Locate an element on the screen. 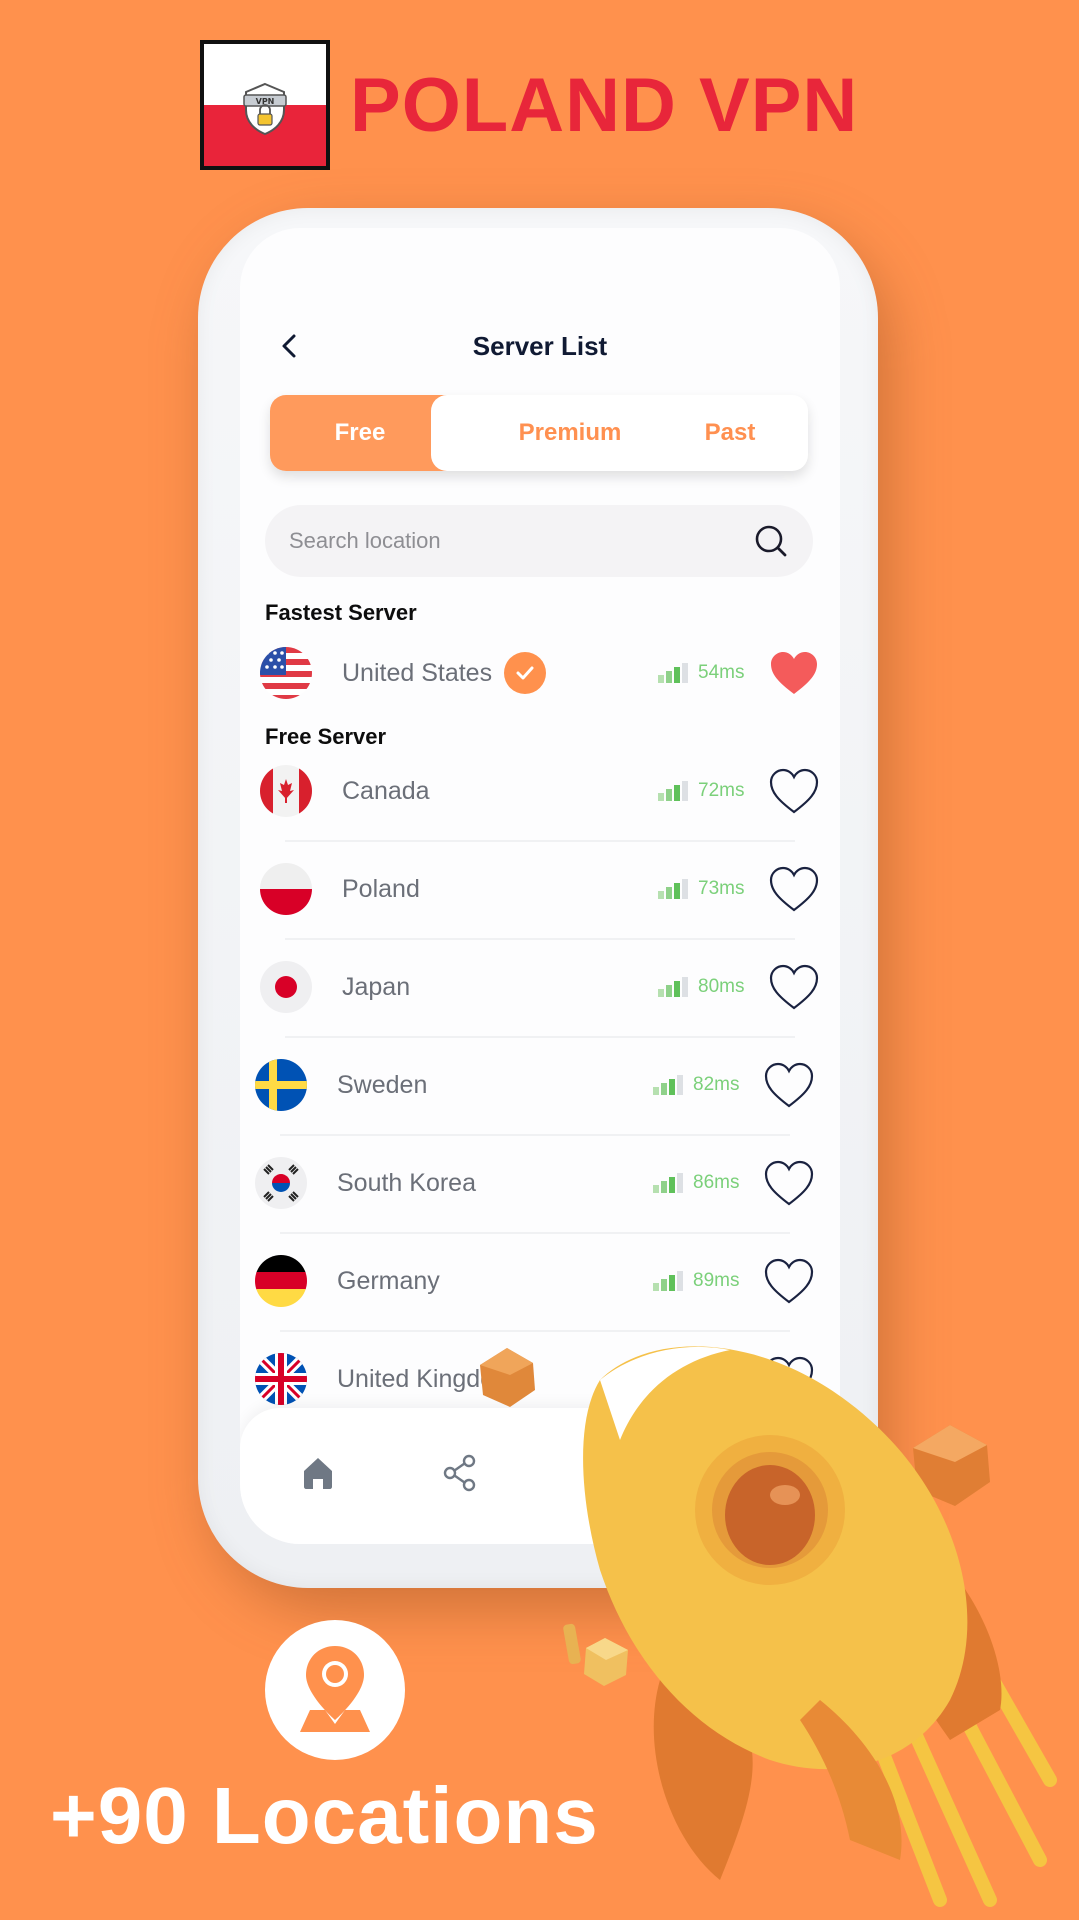 This screenshot has height=1920, width=1079. ping-value: 86ms is located at coordinates (716, 1182).